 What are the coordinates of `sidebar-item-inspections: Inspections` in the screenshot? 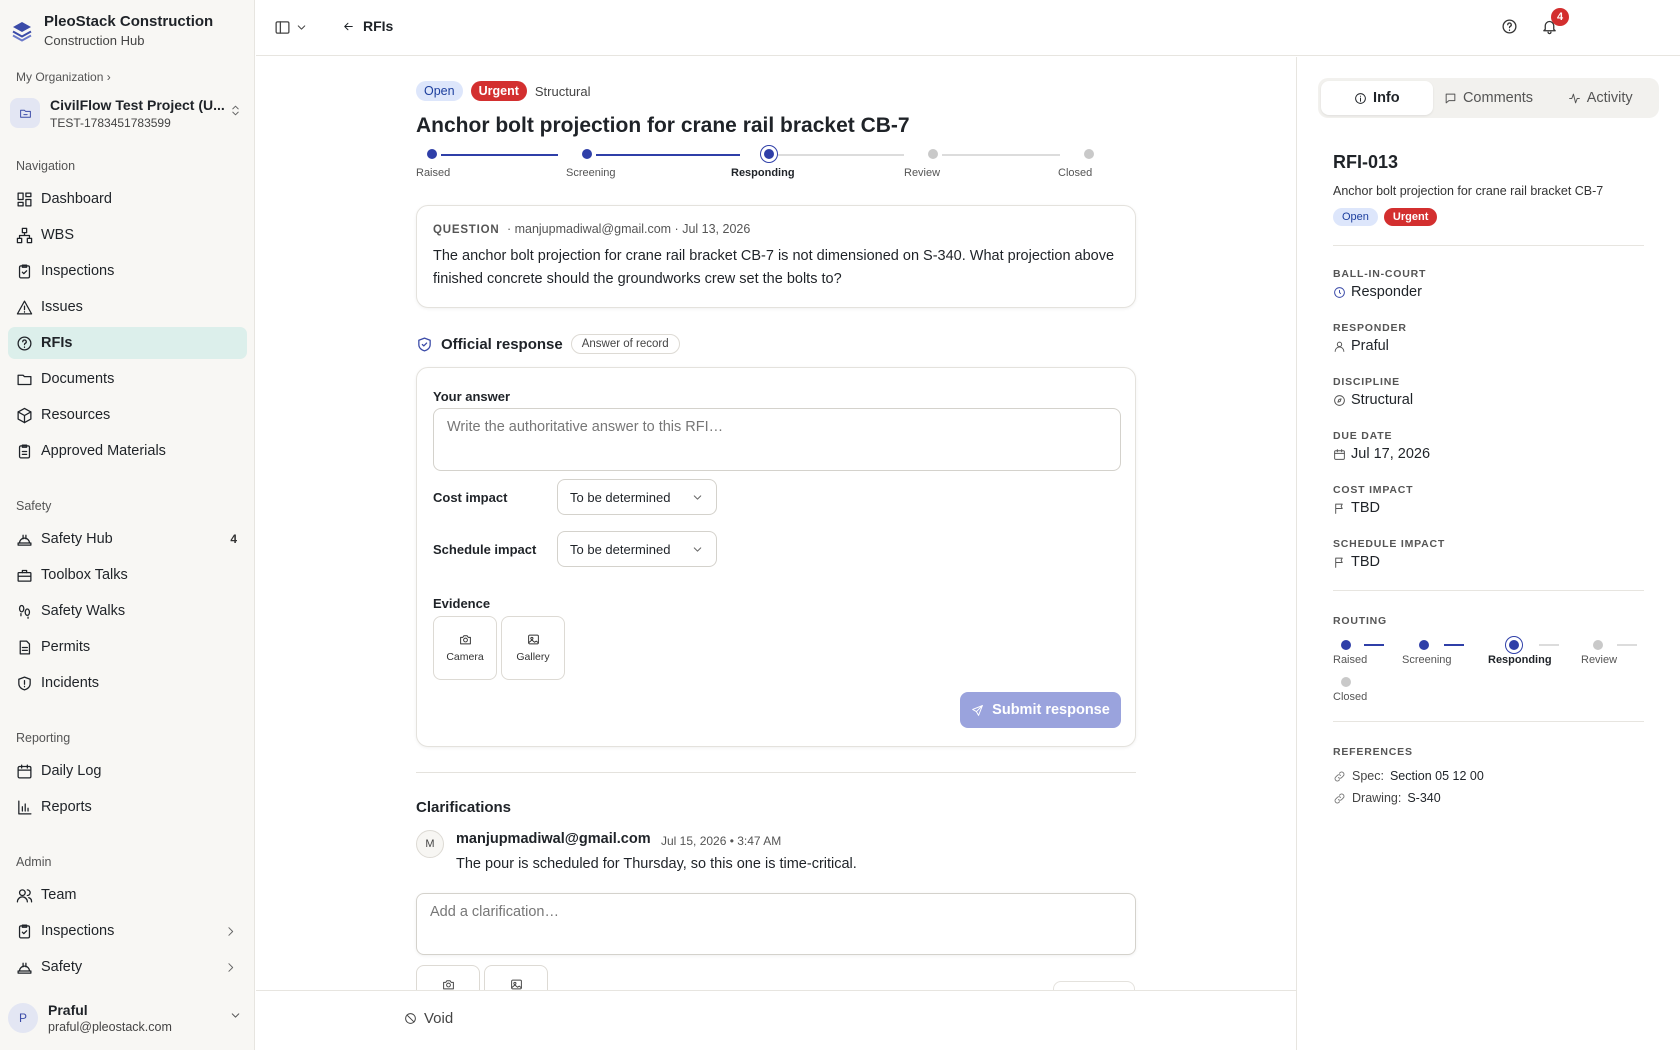 It's located at (127, 271).